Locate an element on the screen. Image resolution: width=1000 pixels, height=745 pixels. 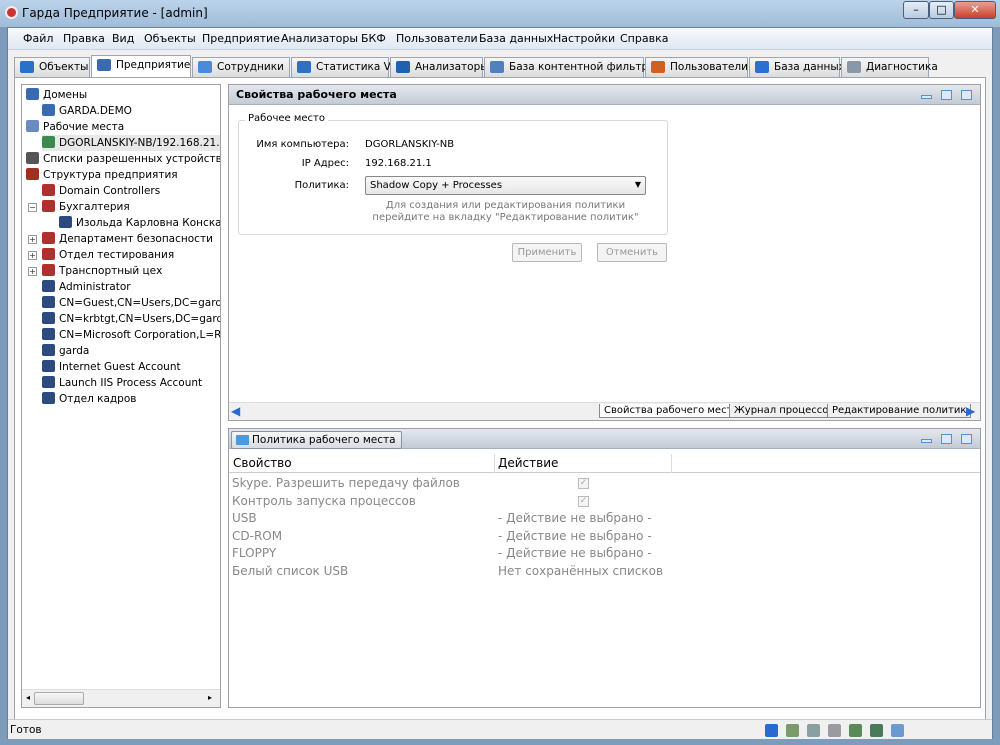
collapse-icon: − is located at coordinates (32, 207).